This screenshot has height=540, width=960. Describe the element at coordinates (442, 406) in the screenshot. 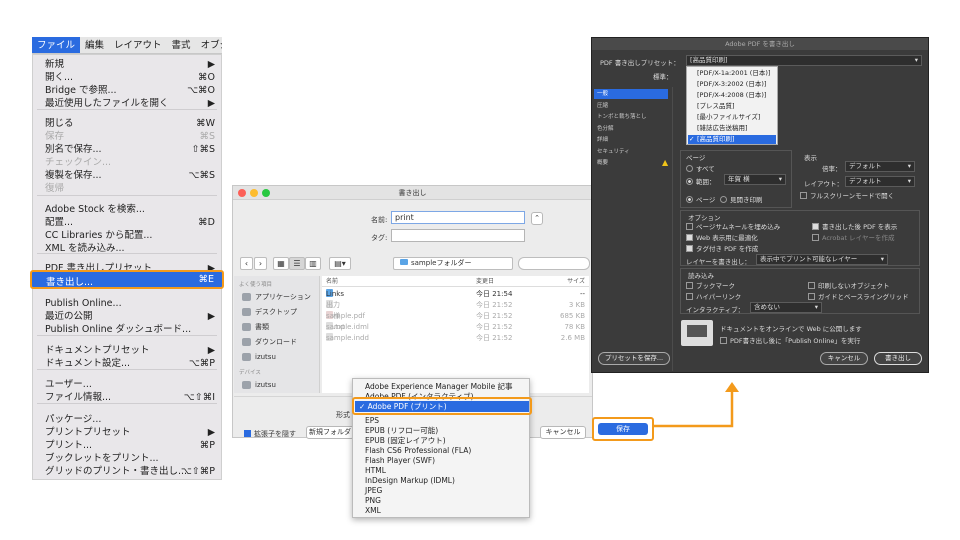

I see `format-item-selected: ✓ Adobe PDF (プリント)` at that location.